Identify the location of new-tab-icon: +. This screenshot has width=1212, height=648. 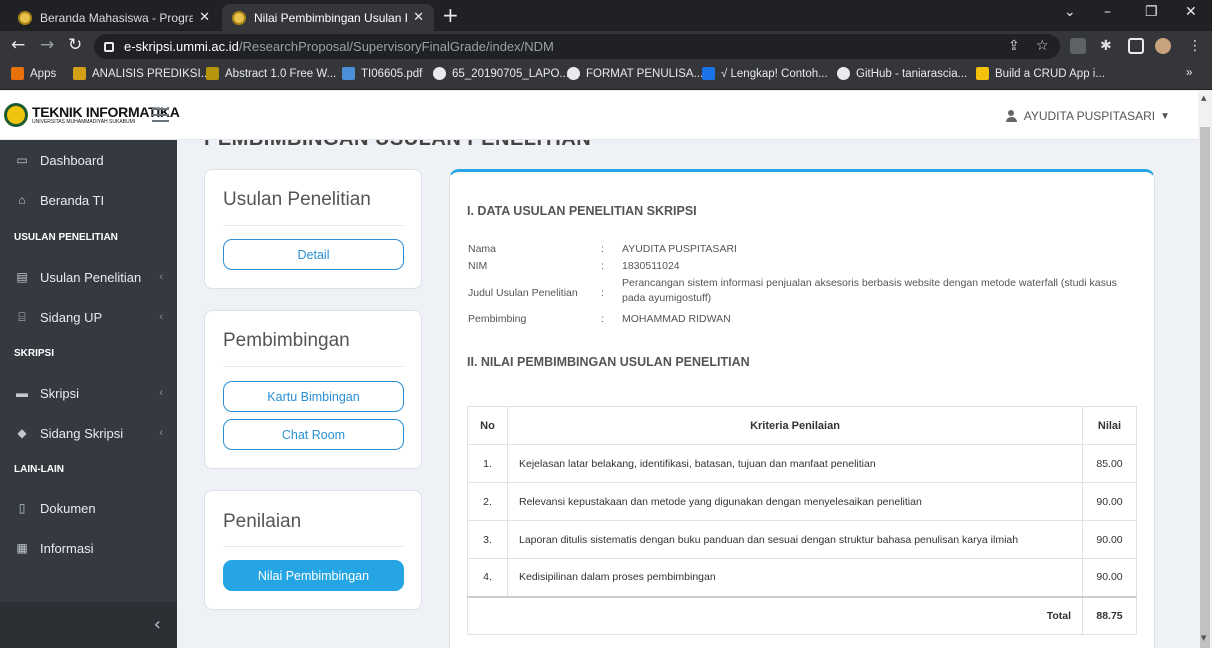
(450, 15).